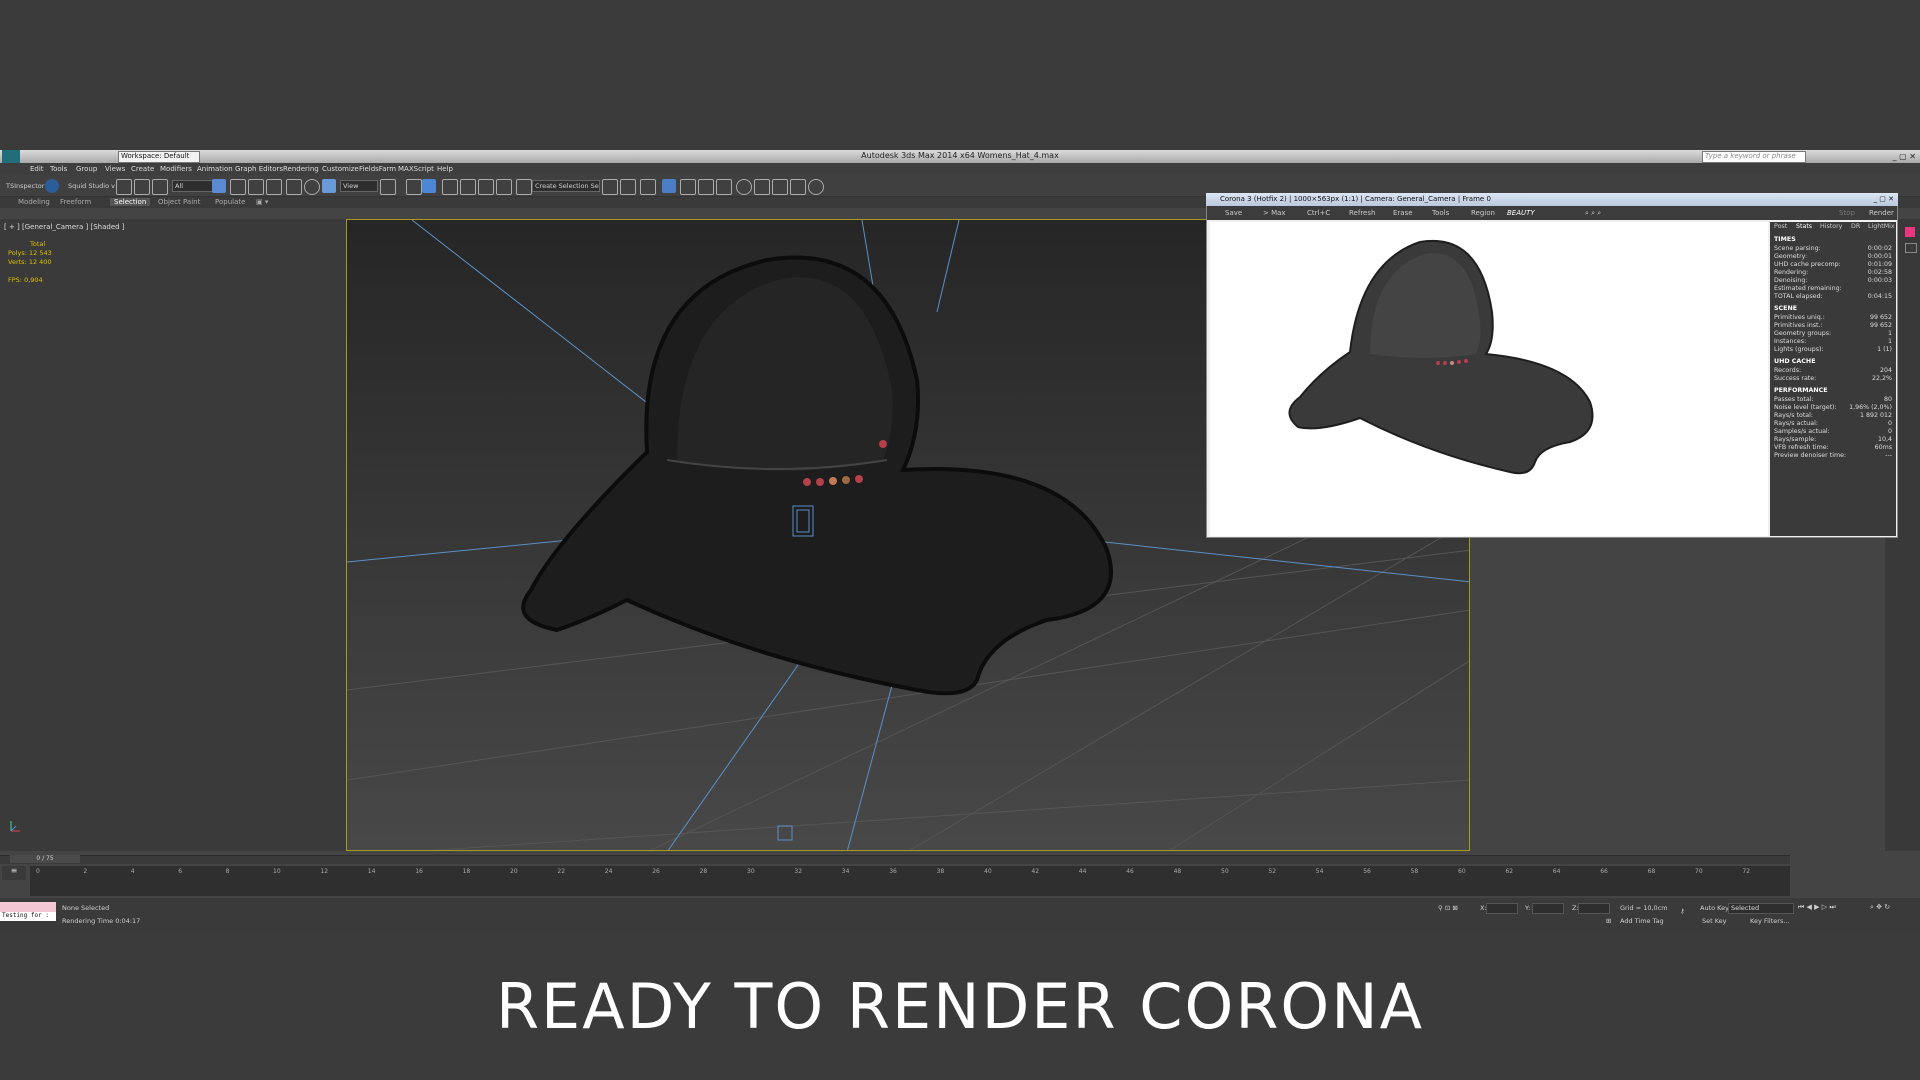 The width and height of the screenshot is (1920, 1080). What do you see at coordinates (1502, 908) in the screenshot?
I see `x-coordinate-field` at bounding box center [1502, 908].